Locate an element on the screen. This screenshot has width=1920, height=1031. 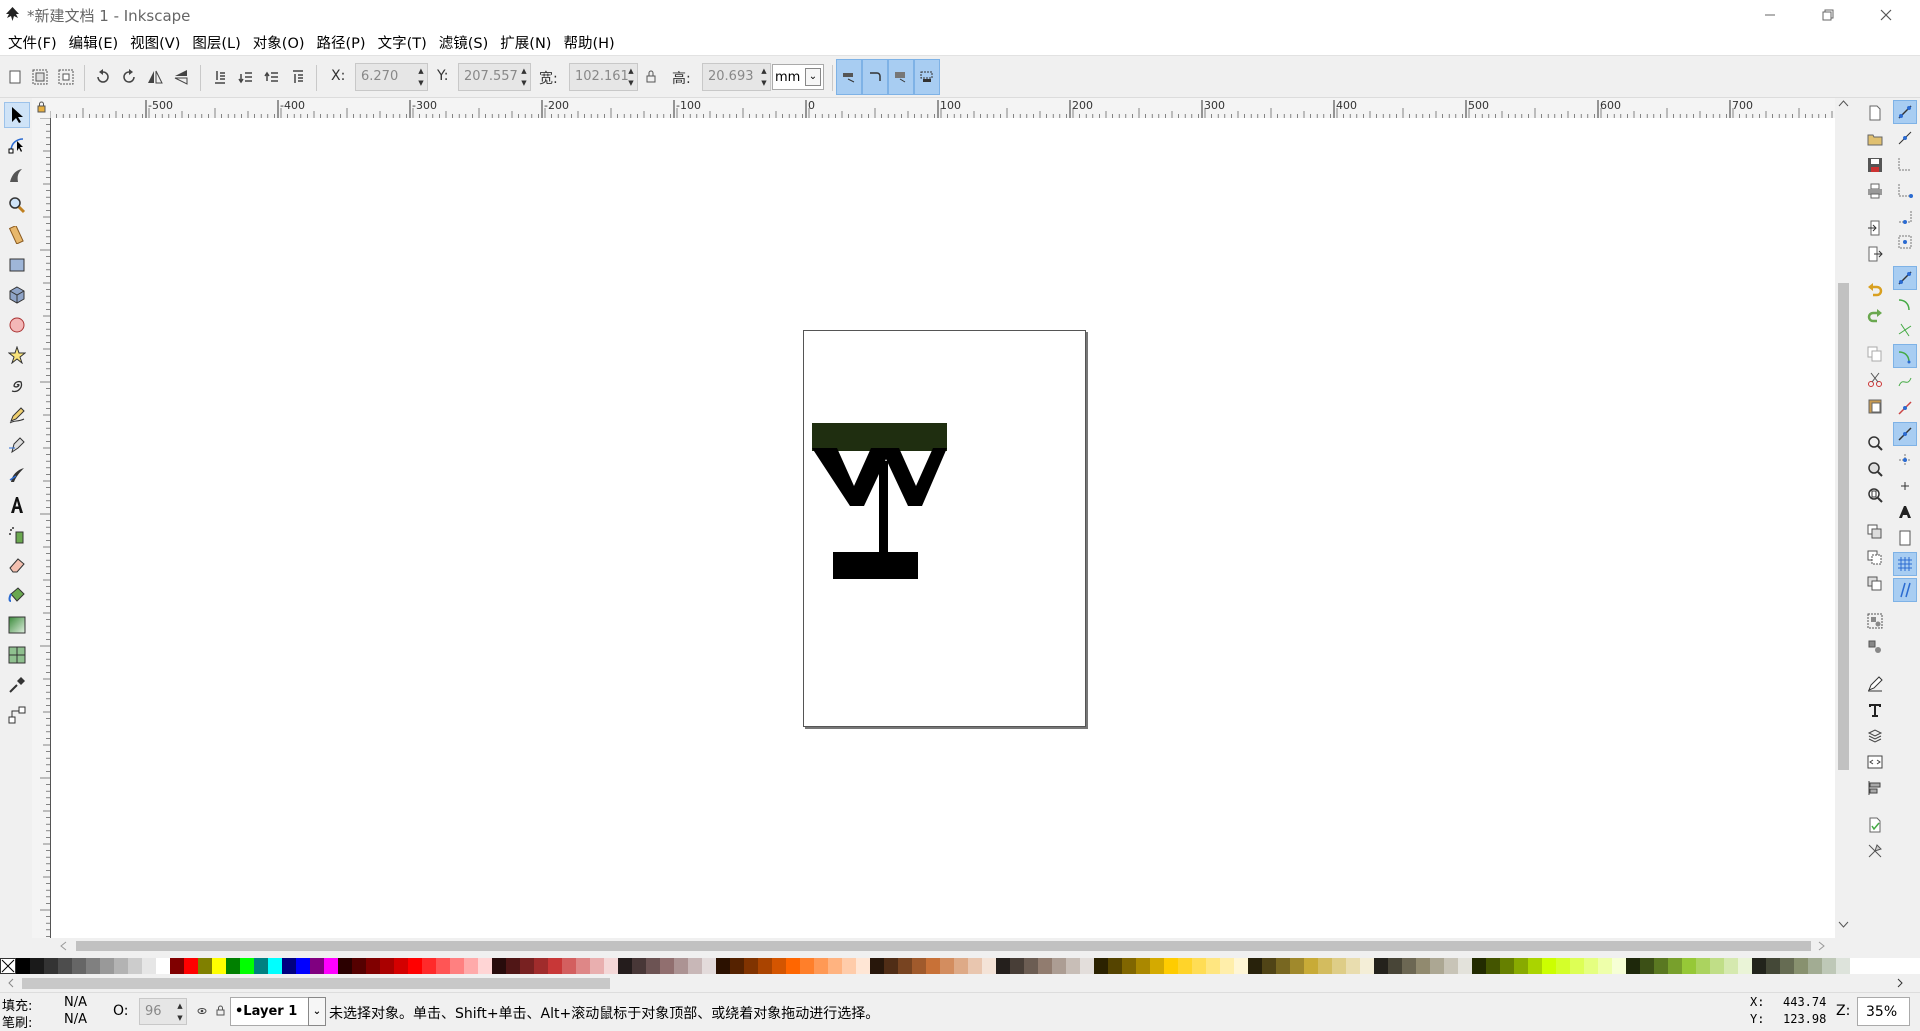
zoom-field: 35% is located at coordinates (1883, 1011).